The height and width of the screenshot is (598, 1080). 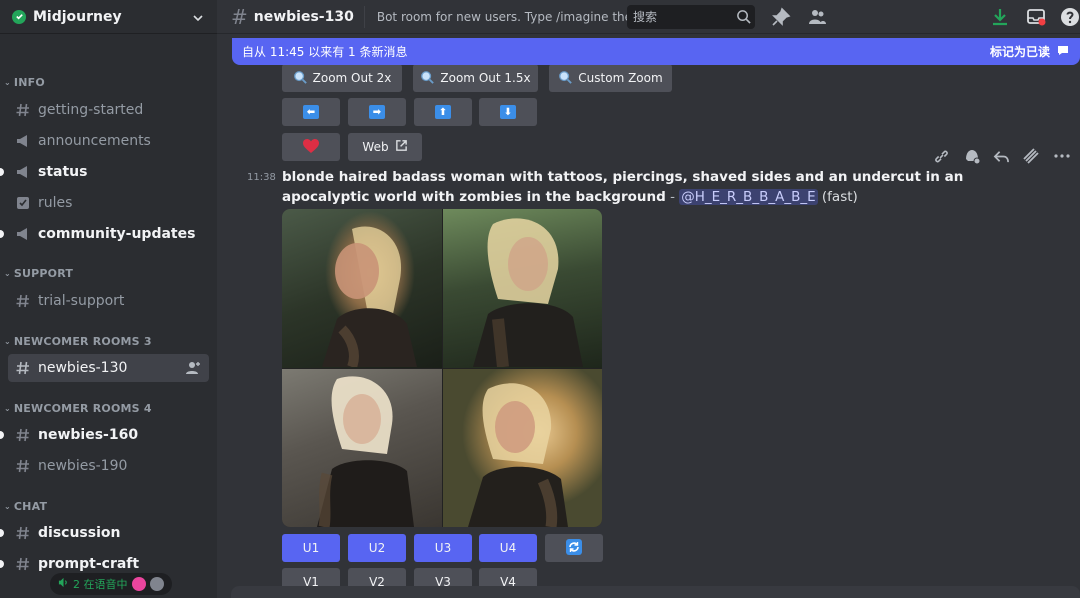 What do you see at coordinates (104, 172) in the screenshot?
I see `channel-status: status` at bounding box center [104, 172].